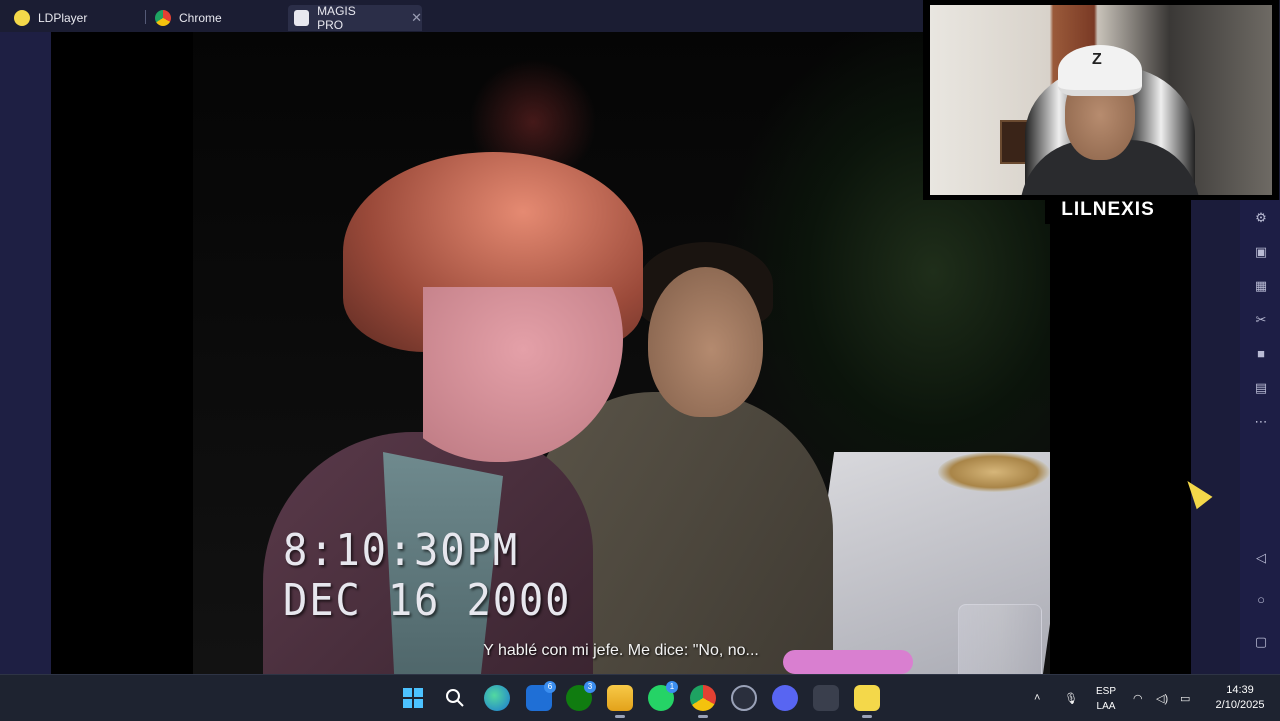 This screenshot has width=1280, height=721. I want to click on record-icon: ■, so click(1261, 354).